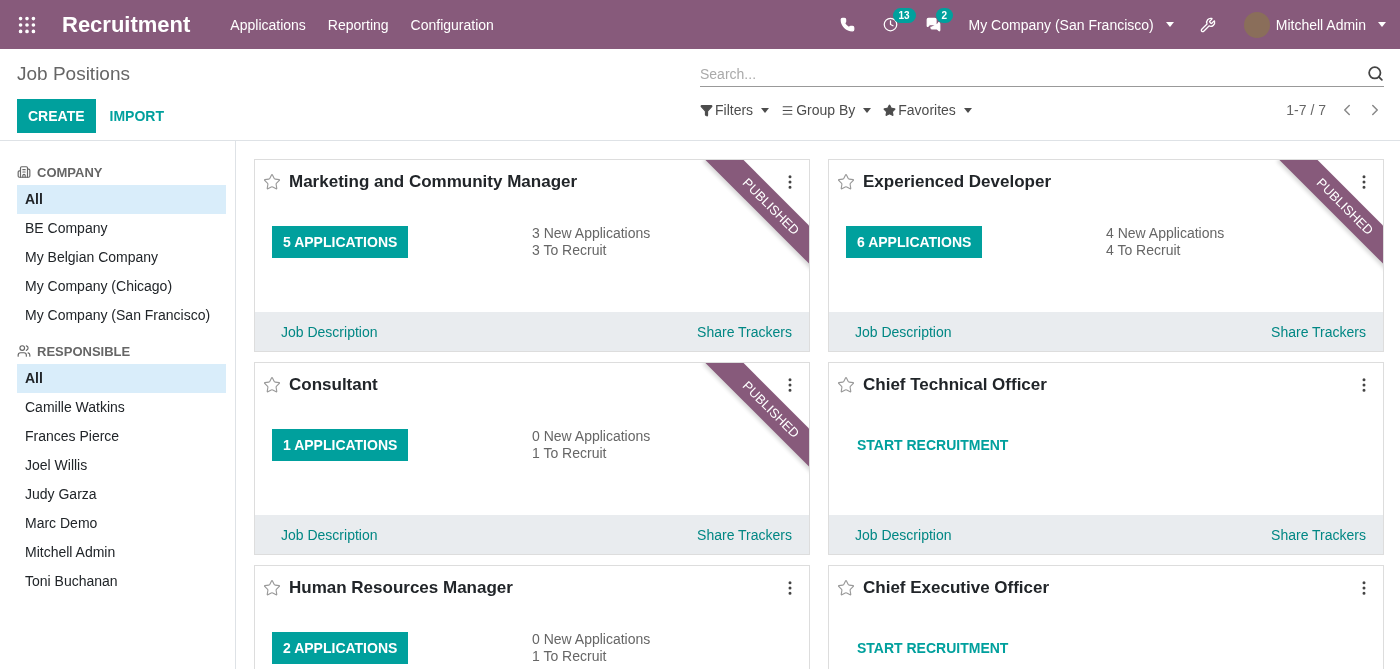  Describe the element at coordinates (136, 116) in the screenshot. I see `import-button: IMPORT` at that location.